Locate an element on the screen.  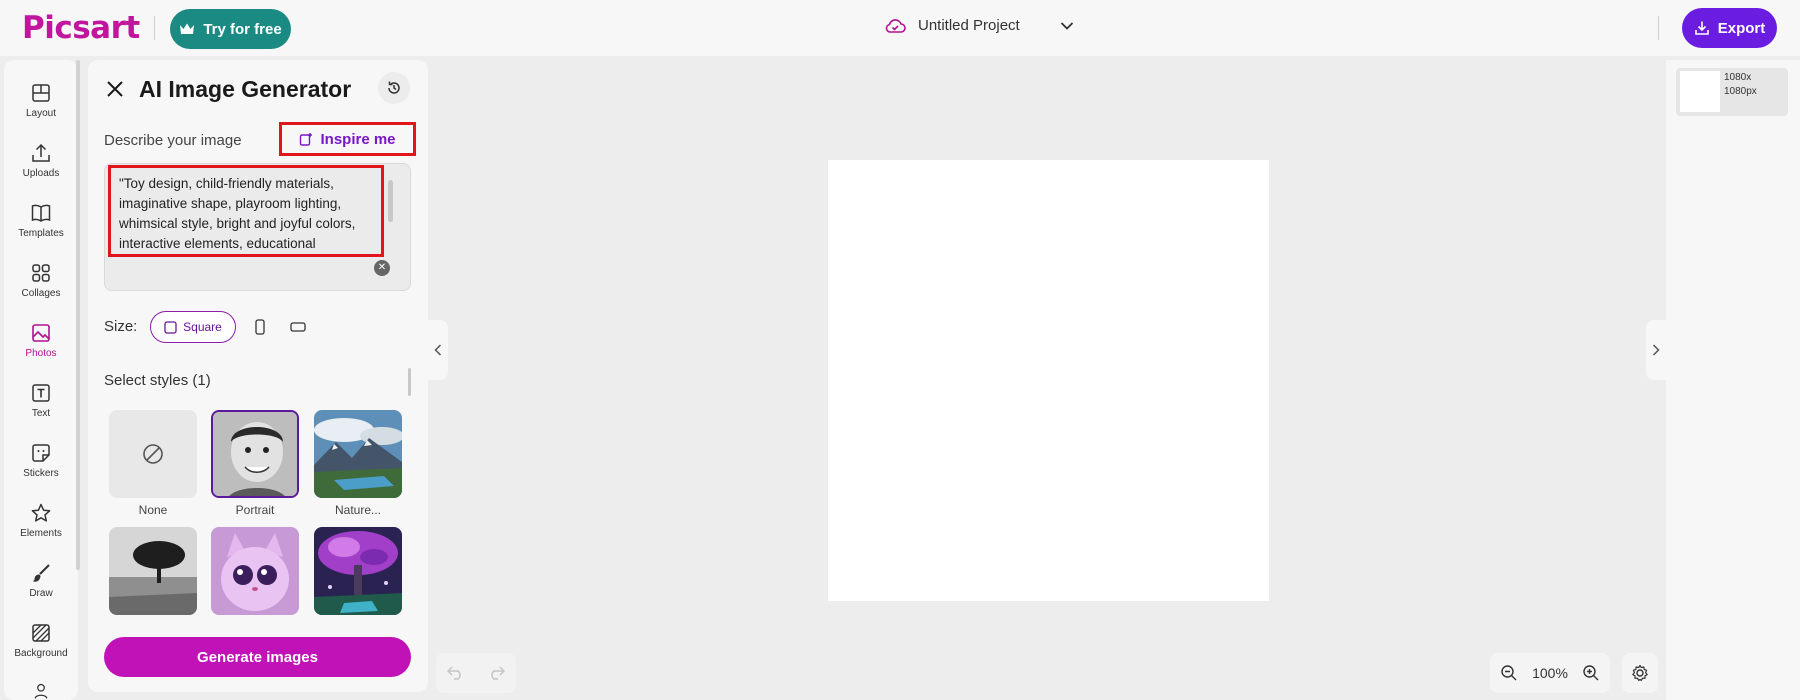
brush-icon is located at coordinates (41, 573).